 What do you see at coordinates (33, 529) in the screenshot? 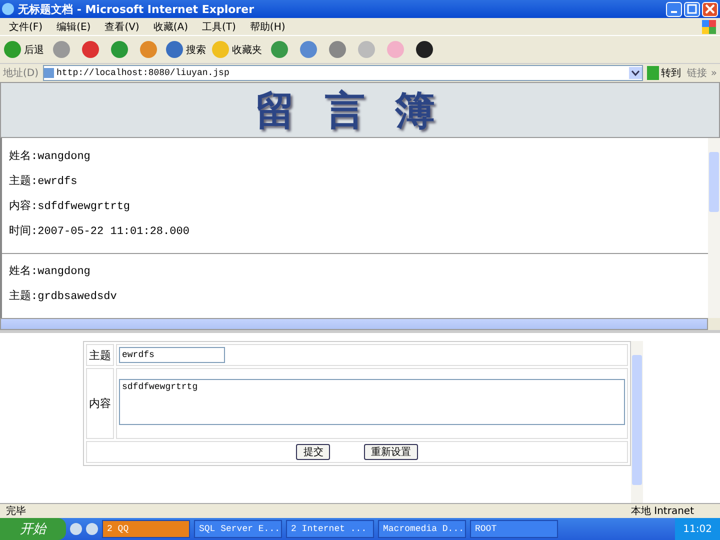
I see `start-button: 开始` at bounding box center [33, 529].